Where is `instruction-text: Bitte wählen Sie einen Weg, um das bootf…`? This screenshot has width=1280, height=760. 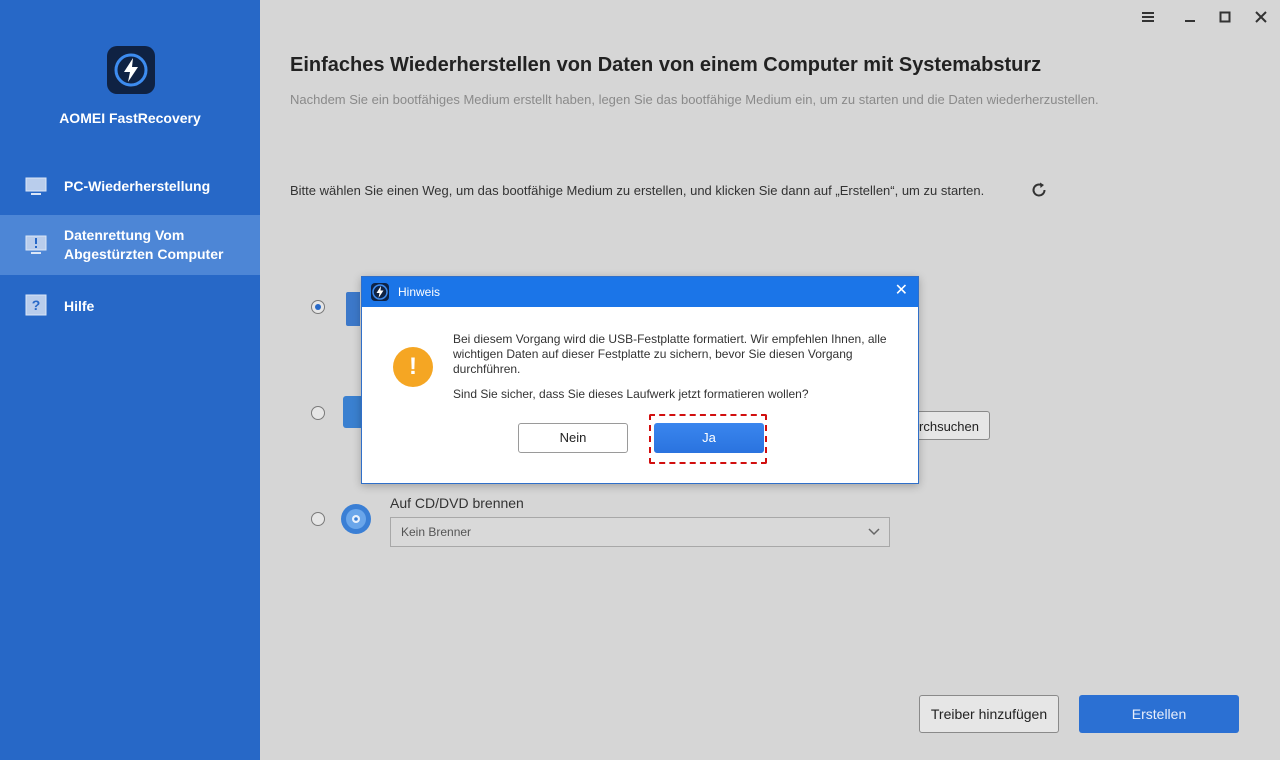
instruction-text: Bitte wählen Sie einen Weg, um das bootf… is located at coordinates (637, 190).